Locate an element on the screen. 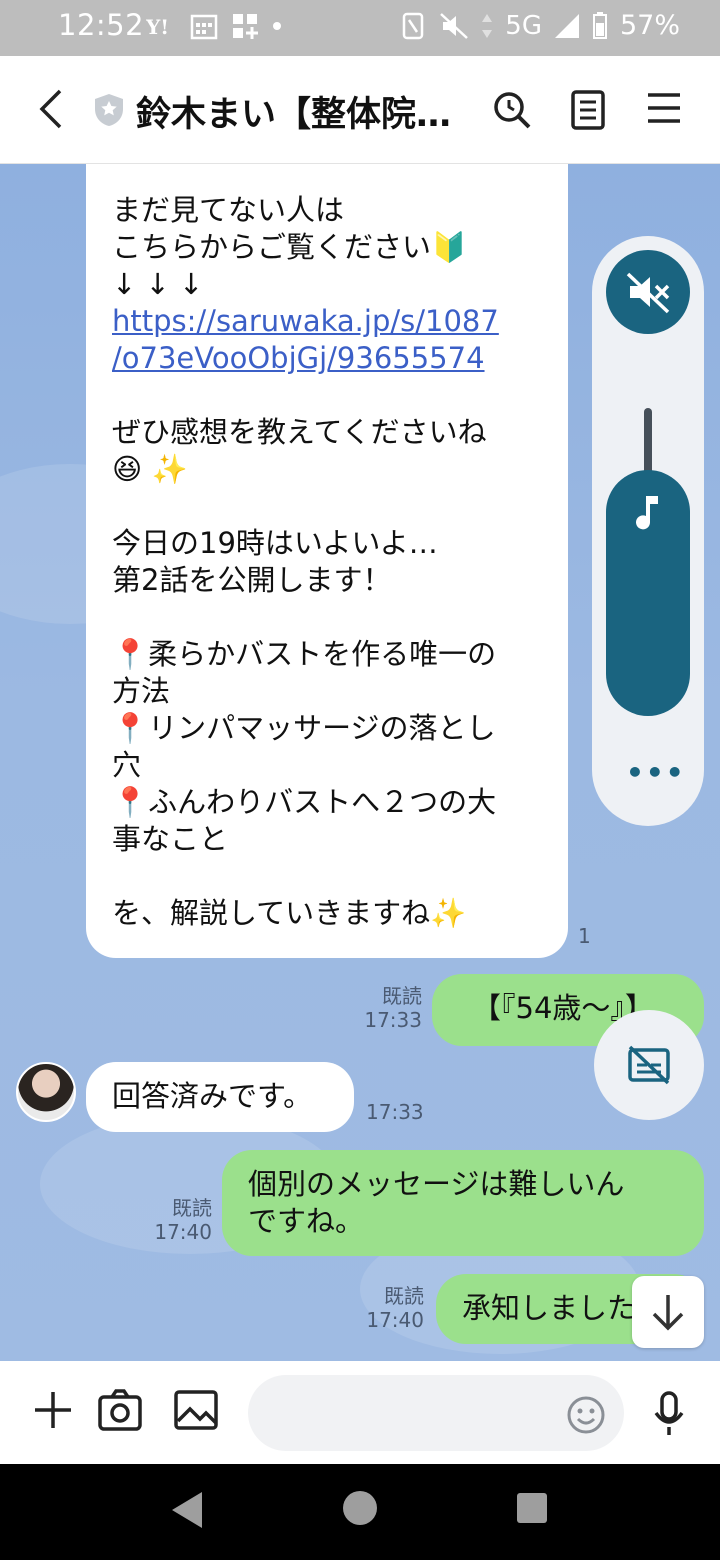 This screenshot has width=720, height=1560. emoji-icon is located at coordinates (586, 1415).